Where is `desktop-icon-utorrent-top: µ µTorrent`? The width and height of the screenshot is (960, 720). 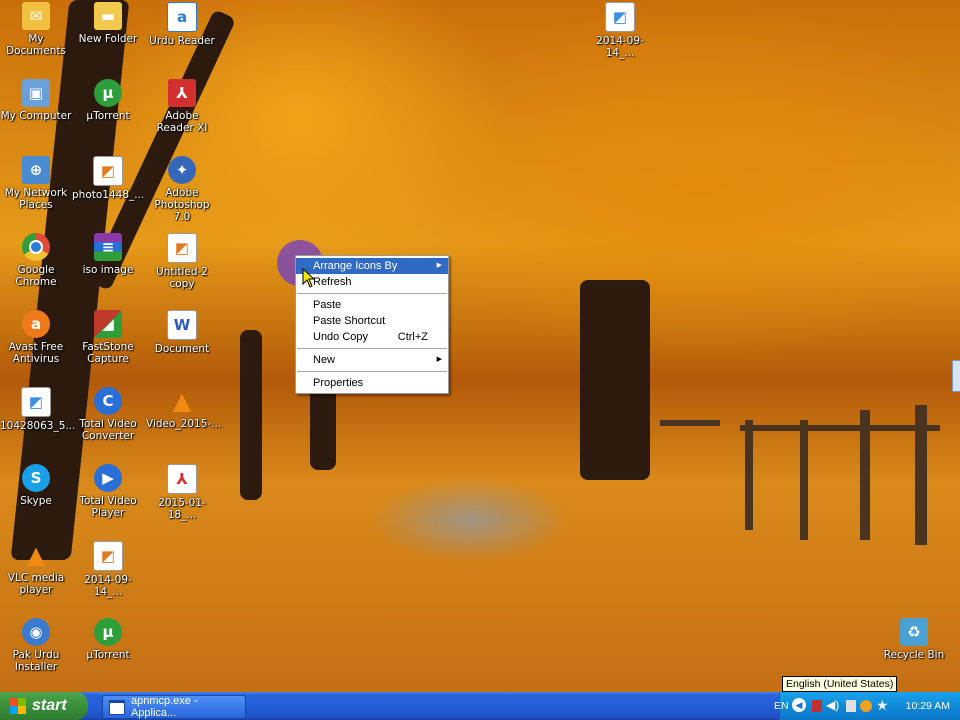
desktop-icon-utorrent-top: µ µTorrent is located at coordinates (108, 100).